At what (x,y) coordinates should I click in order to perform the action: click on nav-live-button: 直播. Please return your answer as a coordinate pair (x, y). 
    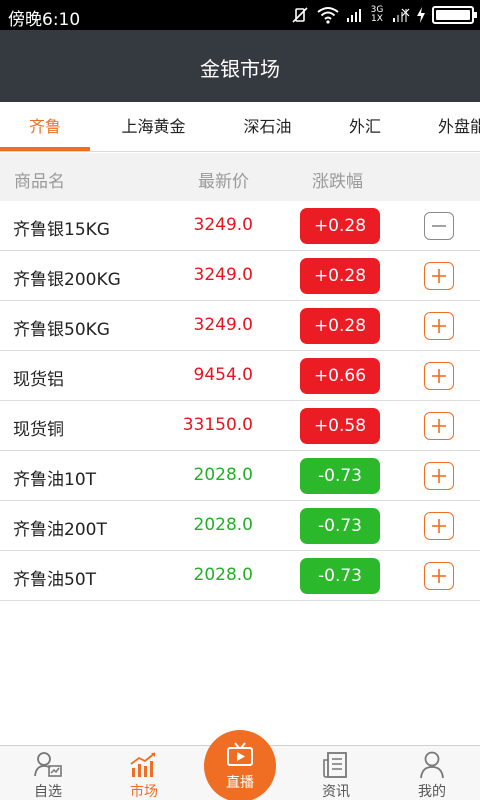
    Looking at the image, I should click on (240, 765).